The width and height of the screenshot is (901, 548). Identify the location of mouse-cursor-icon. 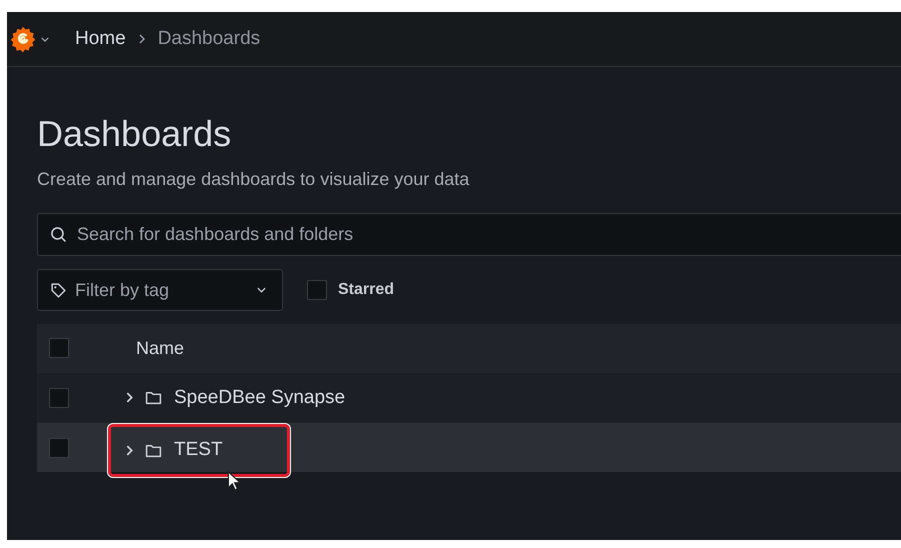
(234, 480).